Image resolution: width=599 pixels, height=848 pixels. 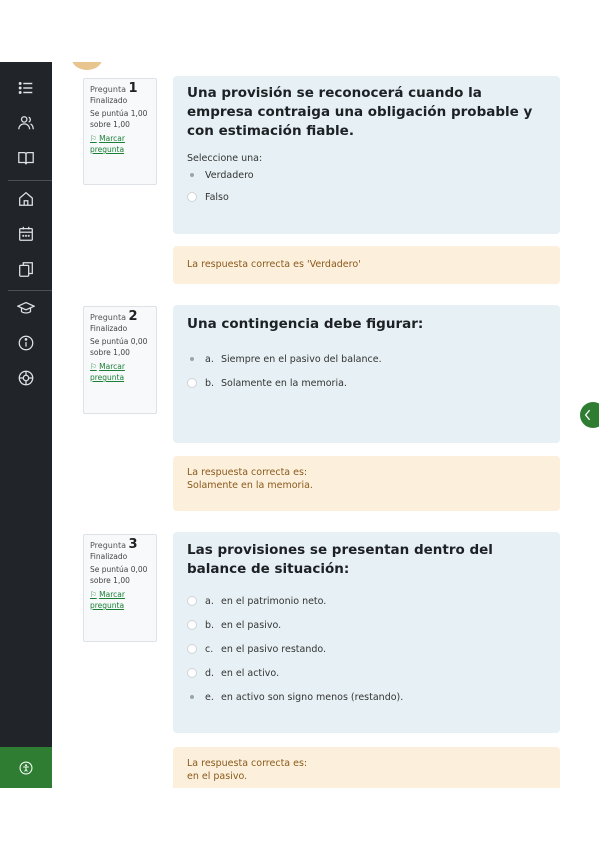 I want to click on accessibility-icon, so click(x=26, y=767).